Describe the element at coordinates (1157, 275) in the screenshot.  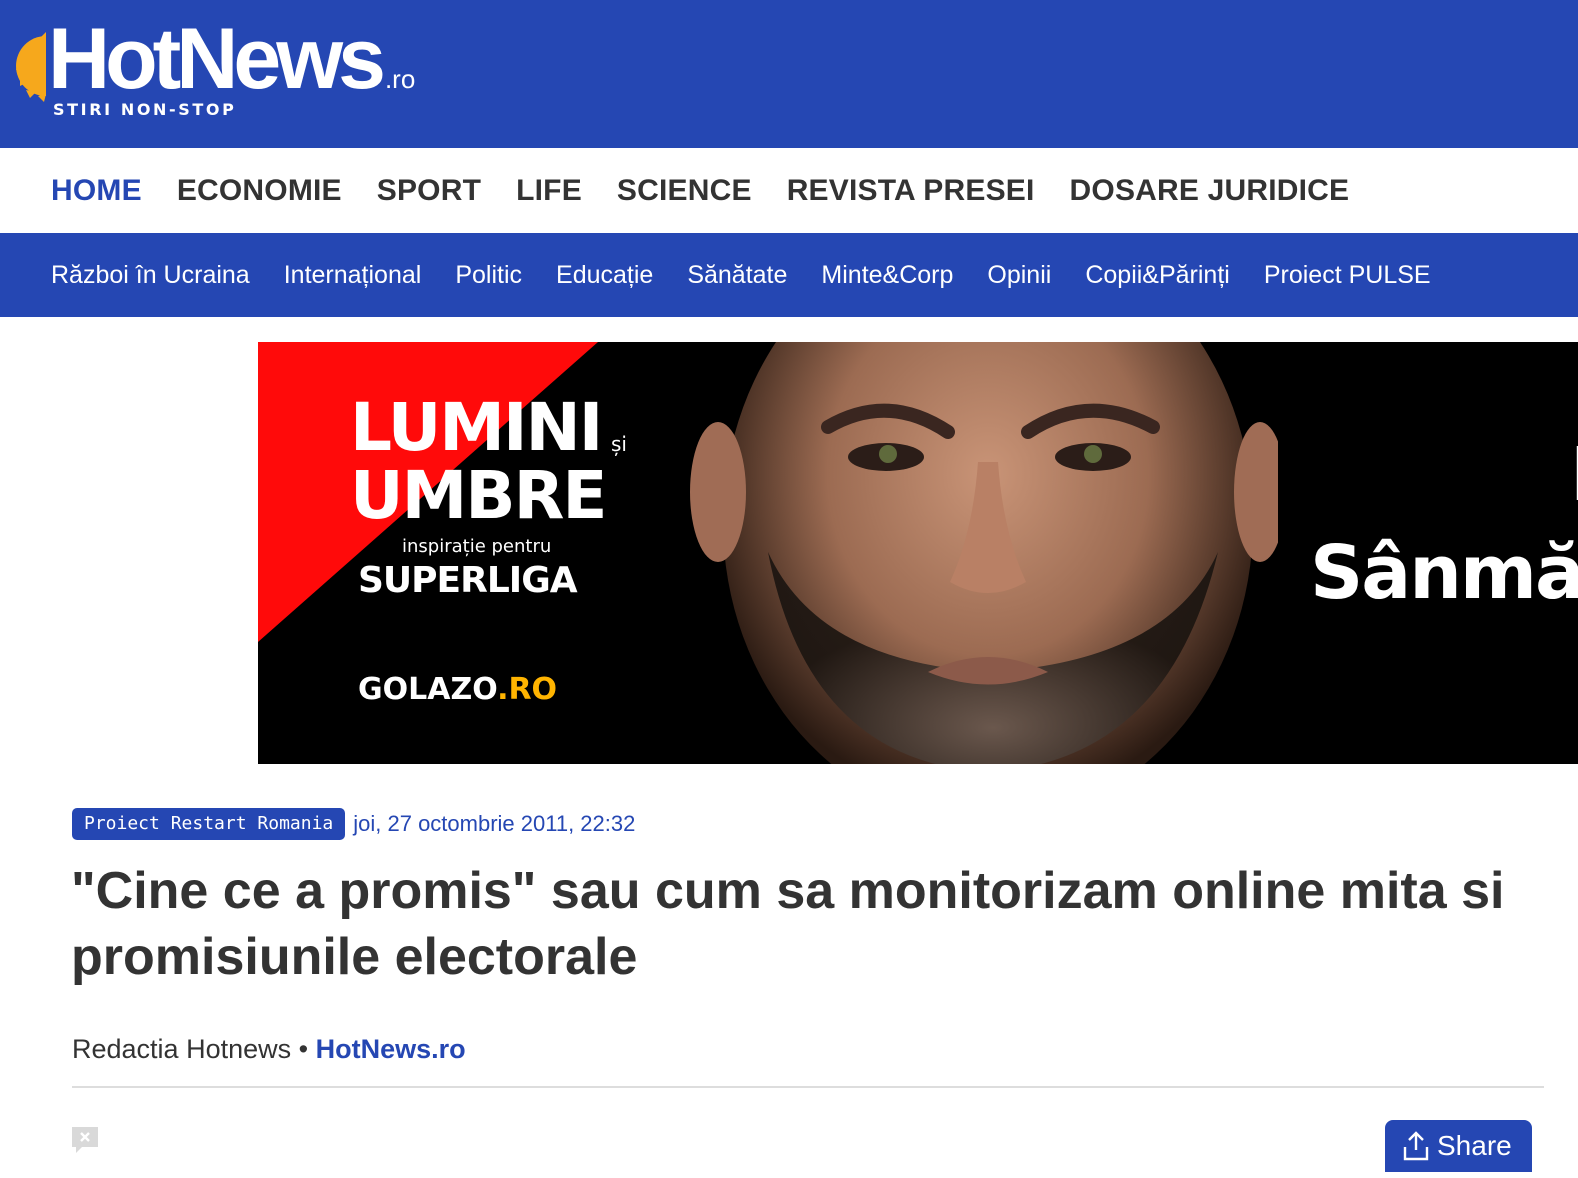
I see `subnav-item-copii-parinti: Copii&Părinți` at that location.